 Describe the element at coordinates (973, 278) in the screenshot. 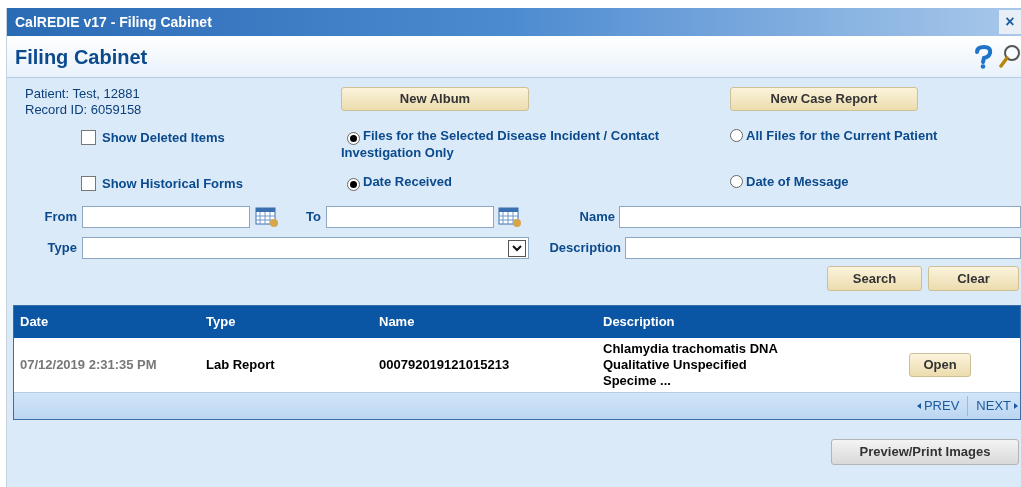

I see `clear-button: Clear` at that location.